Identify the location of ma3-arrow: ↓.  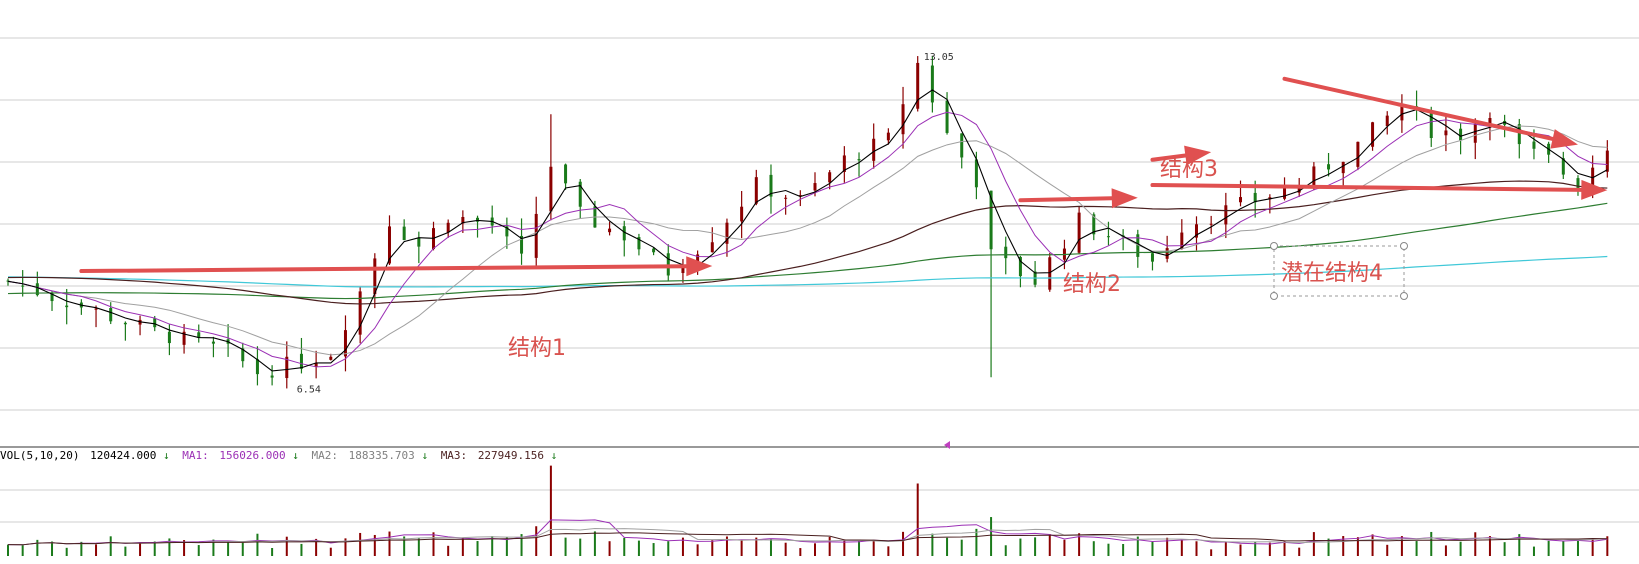
(554, 455).